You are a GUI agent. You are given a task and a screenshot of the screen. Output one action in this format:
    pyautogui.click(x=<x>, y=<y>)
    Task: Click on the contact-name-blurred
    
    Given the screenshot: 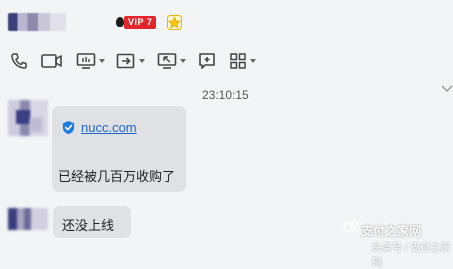 What is the action you would take?
    pyautogui.click(x=37, y=22)
    